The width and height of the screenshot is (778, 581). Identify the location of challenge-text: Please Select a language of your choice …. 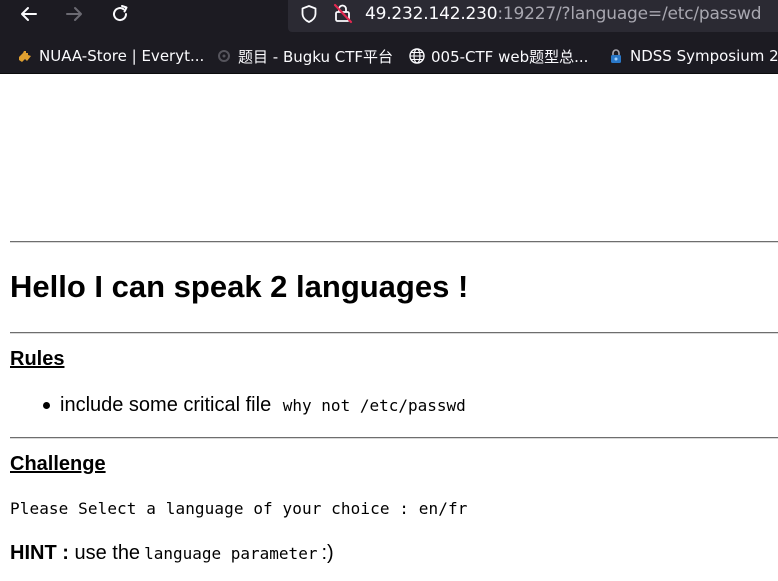
(239, 508).